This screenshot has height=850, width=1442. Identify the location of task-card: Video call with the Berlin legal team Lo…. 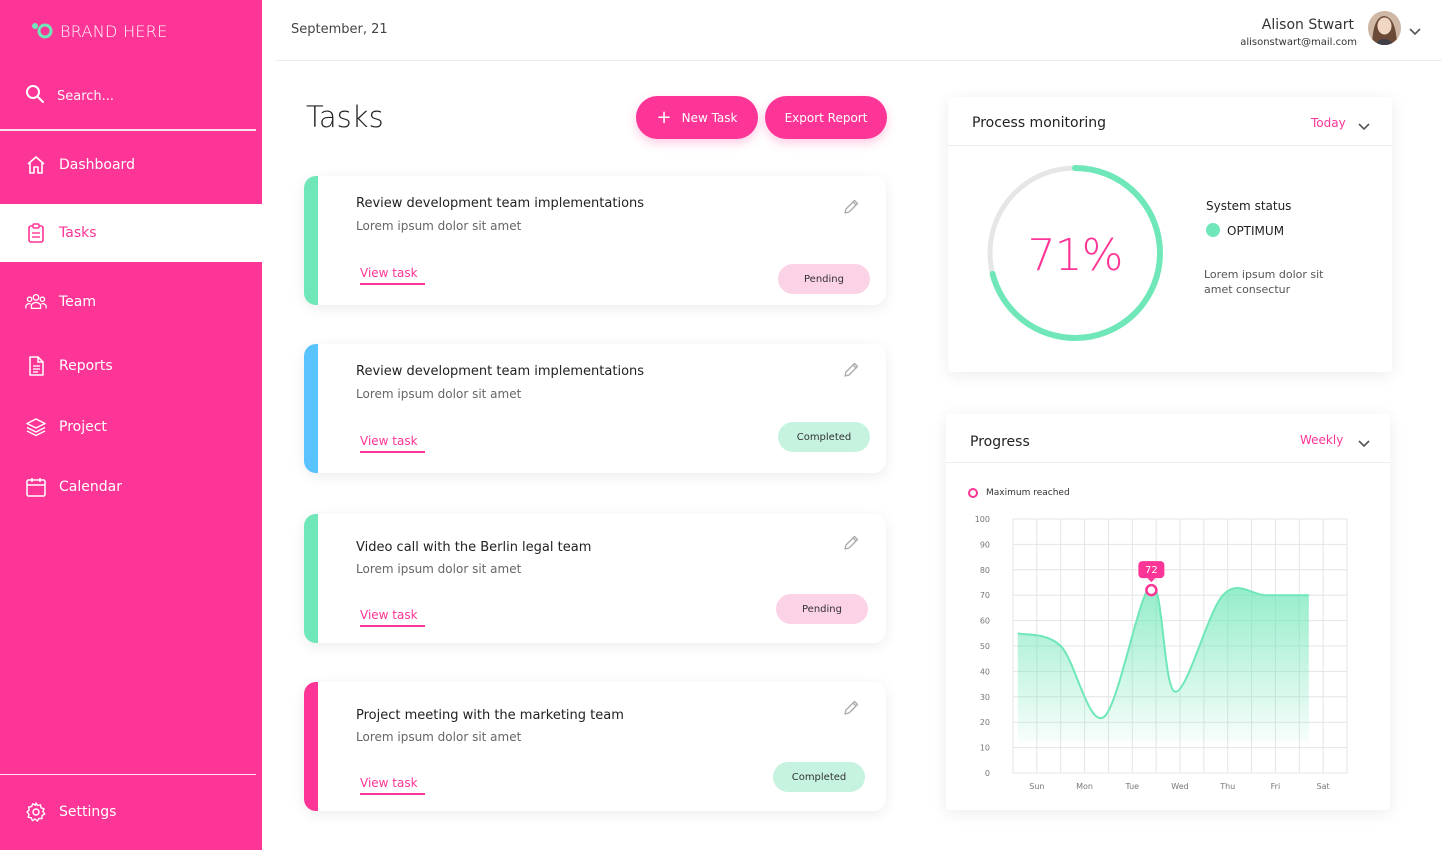
(595, 578).